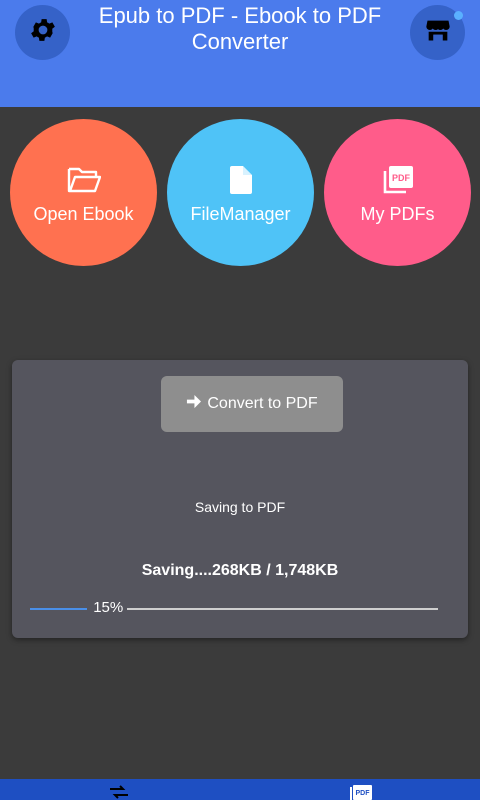 This screenshot has height=800, width=480. What do you see at coordinates (84, 177) in the screenshot?
I see `folder-open-icon` at bounding box center [84, 177].